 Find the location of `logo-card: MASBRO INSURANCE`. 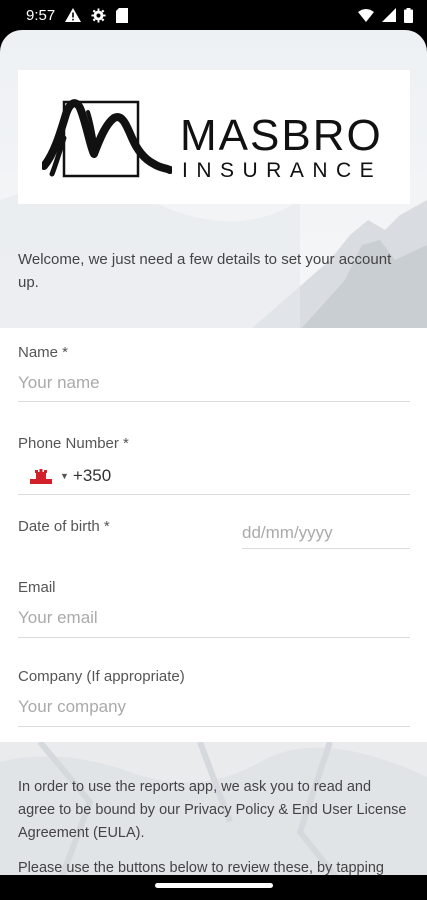

logo-card: MASBRO INSURANCE is located at coordinates (214, 137).